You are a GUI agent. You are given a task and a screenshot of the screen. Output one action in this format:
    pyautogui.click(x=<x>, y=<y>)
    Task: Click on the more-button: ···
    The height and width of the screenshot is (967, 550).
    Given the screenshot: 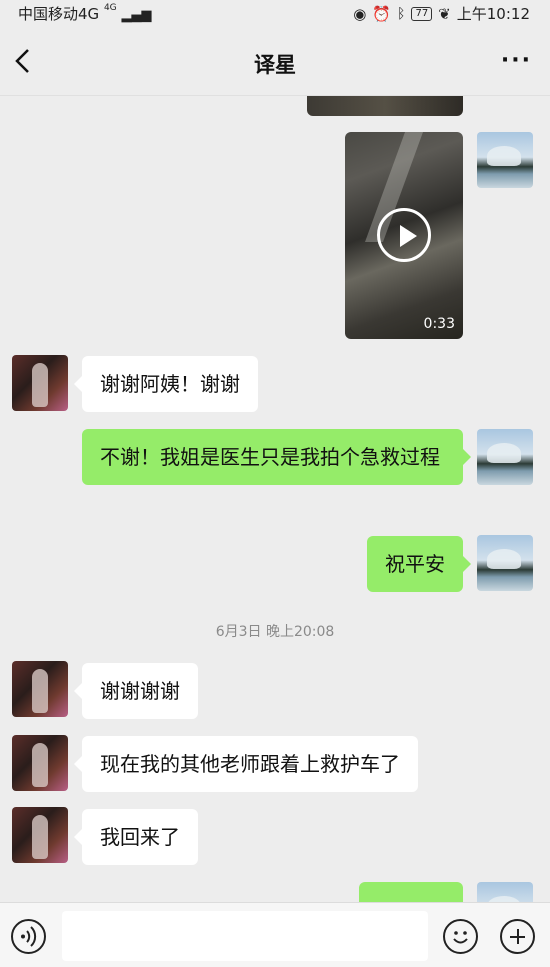 What is the action you would take?
    pyautogui.click(x=516, y=60)
    